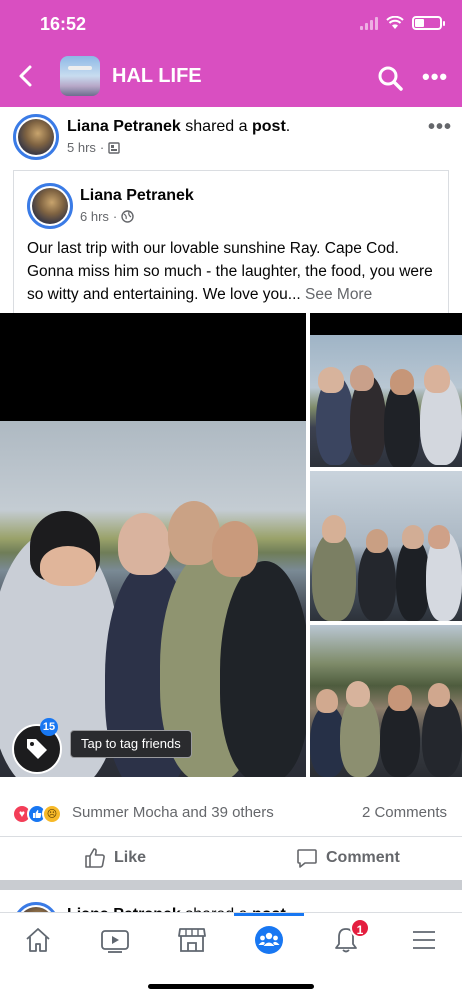  What do you see at coordinates (127, 216) in the screenshot?
I see `globe-icon` at bounding box center [127, 216].